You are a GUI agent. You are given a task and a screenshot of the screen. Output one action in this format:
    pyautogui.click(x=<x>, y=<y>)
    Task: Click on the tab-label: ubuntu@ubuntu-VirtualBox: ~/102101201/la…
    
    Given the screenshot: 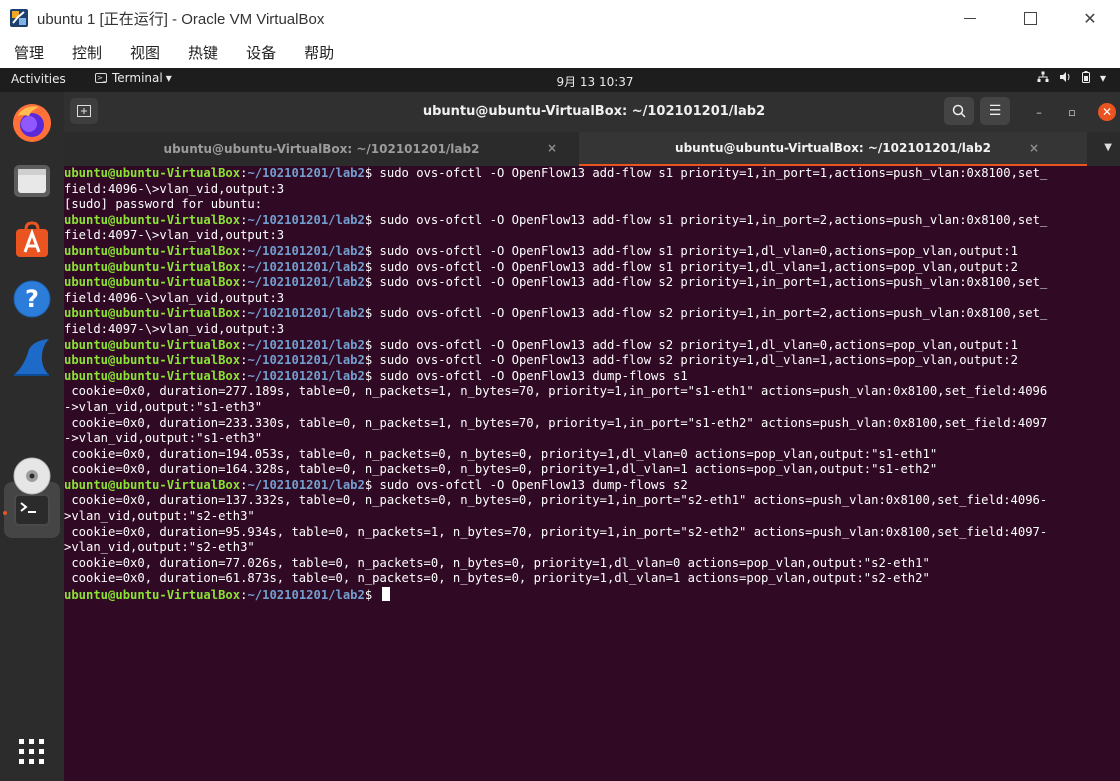 What is the action you would take?
    pyautogui.click(x=321, y=149)
    